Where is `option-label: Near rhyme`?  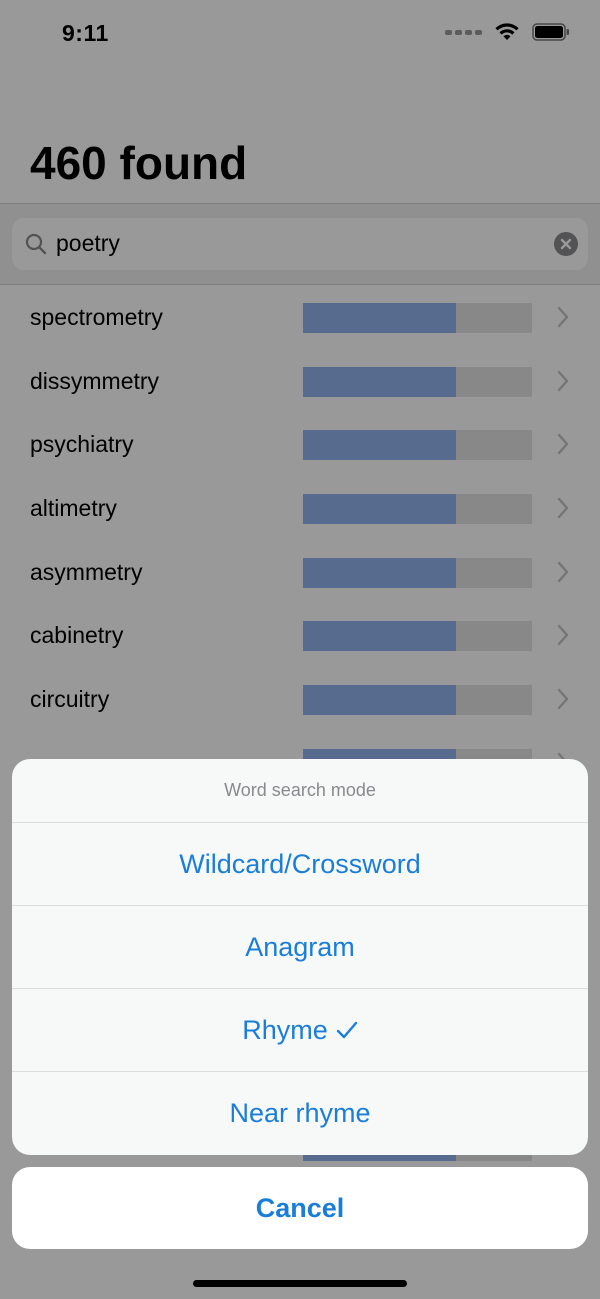 option-label: Near rhyme is located at coordinates (300, 1113).